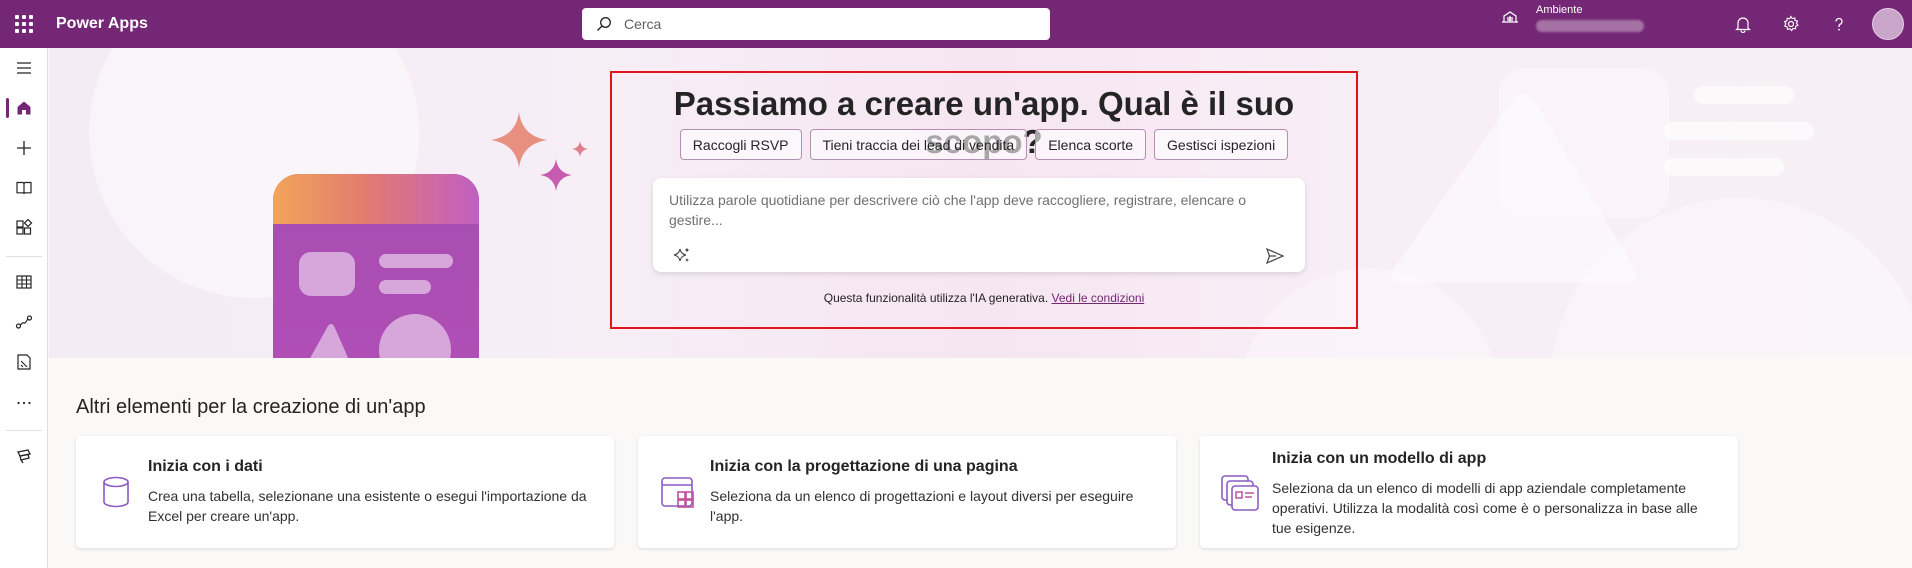  I want to click on book-icon, so click(24, 188).